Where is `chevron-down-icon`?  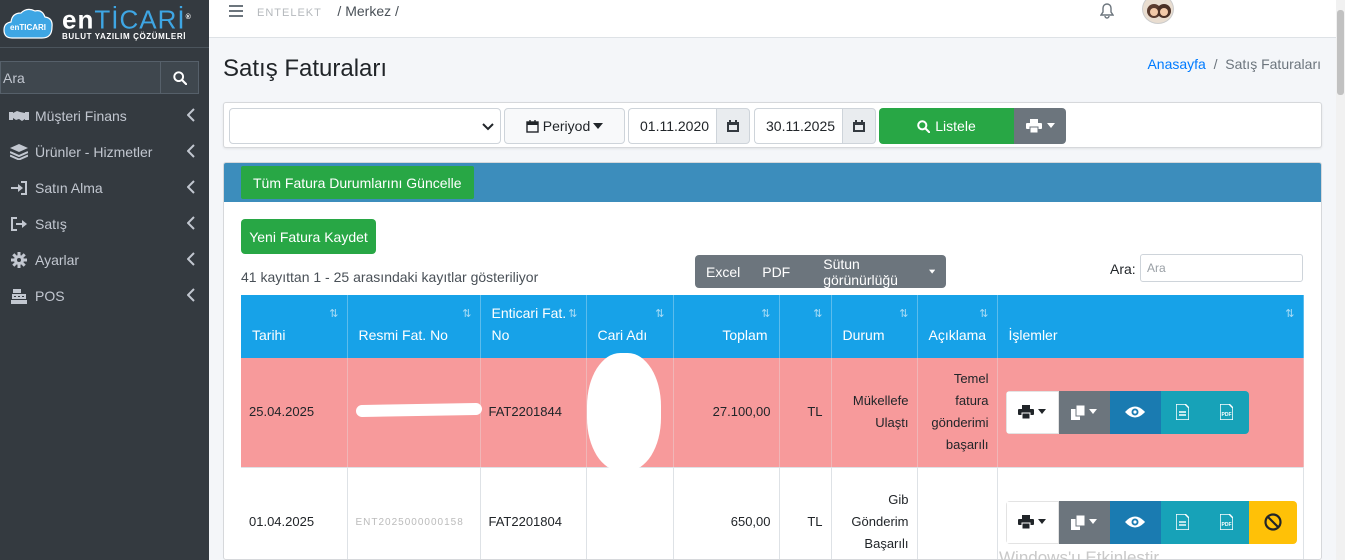
chevron-down-icon is located at coordinates (488, 127).